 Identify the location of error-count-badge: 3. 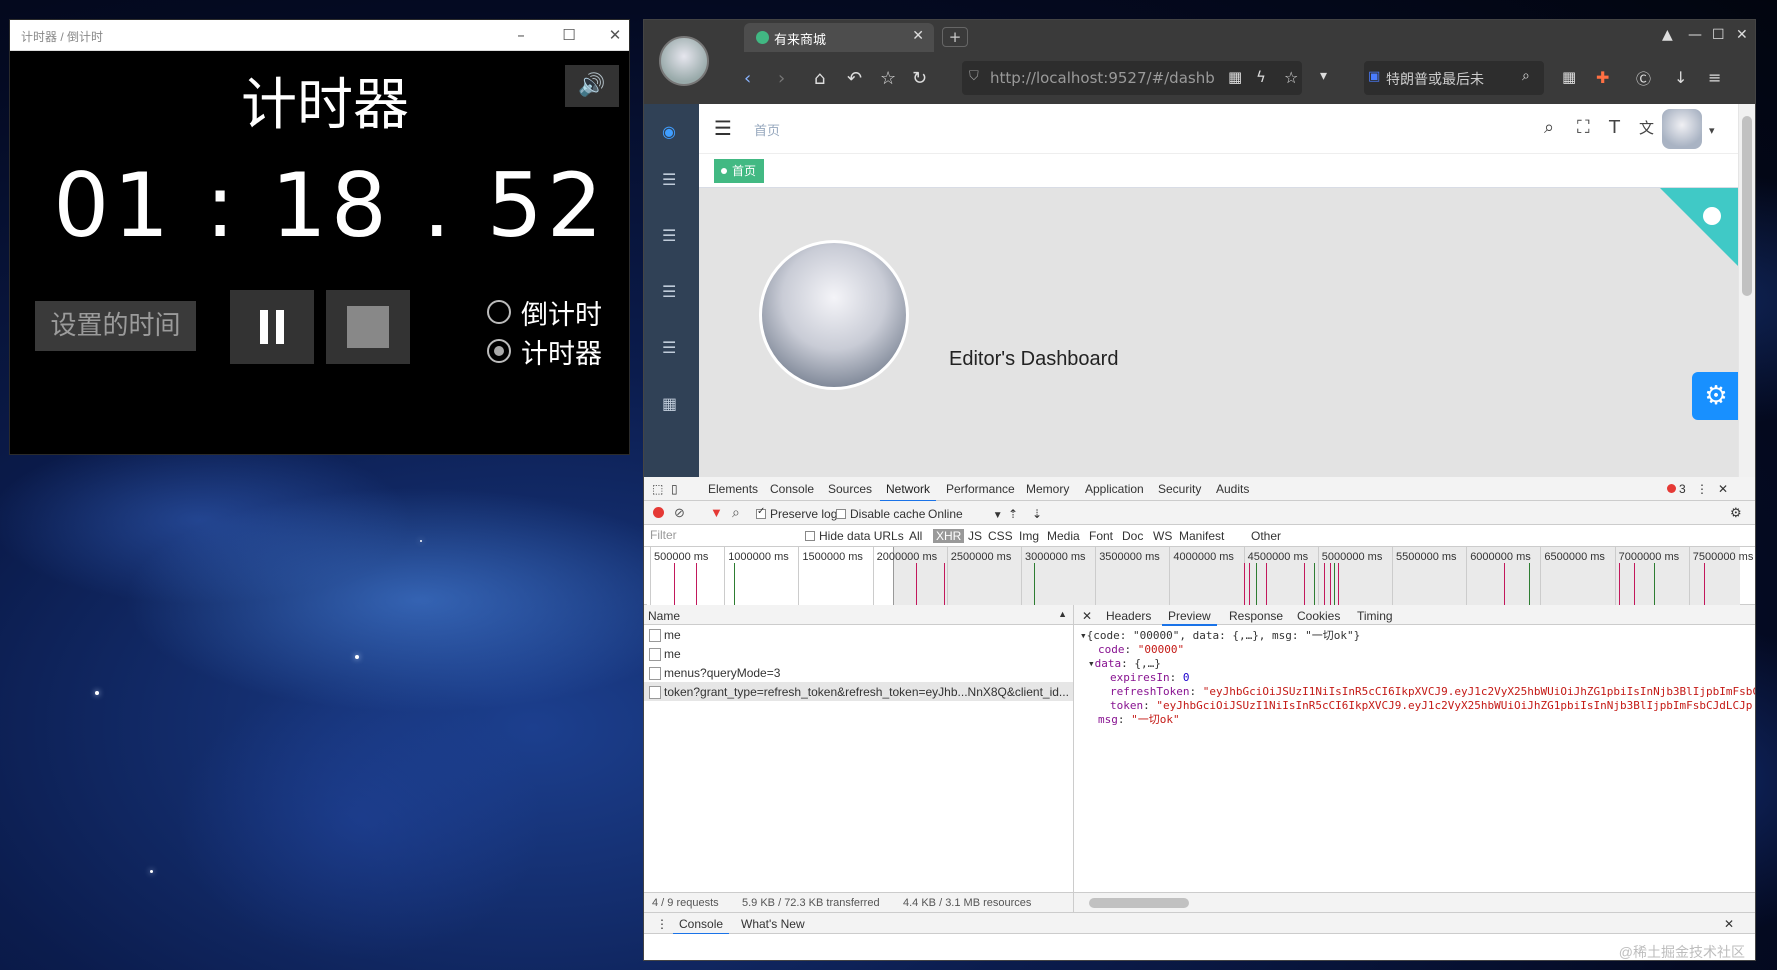
(1676, 489).